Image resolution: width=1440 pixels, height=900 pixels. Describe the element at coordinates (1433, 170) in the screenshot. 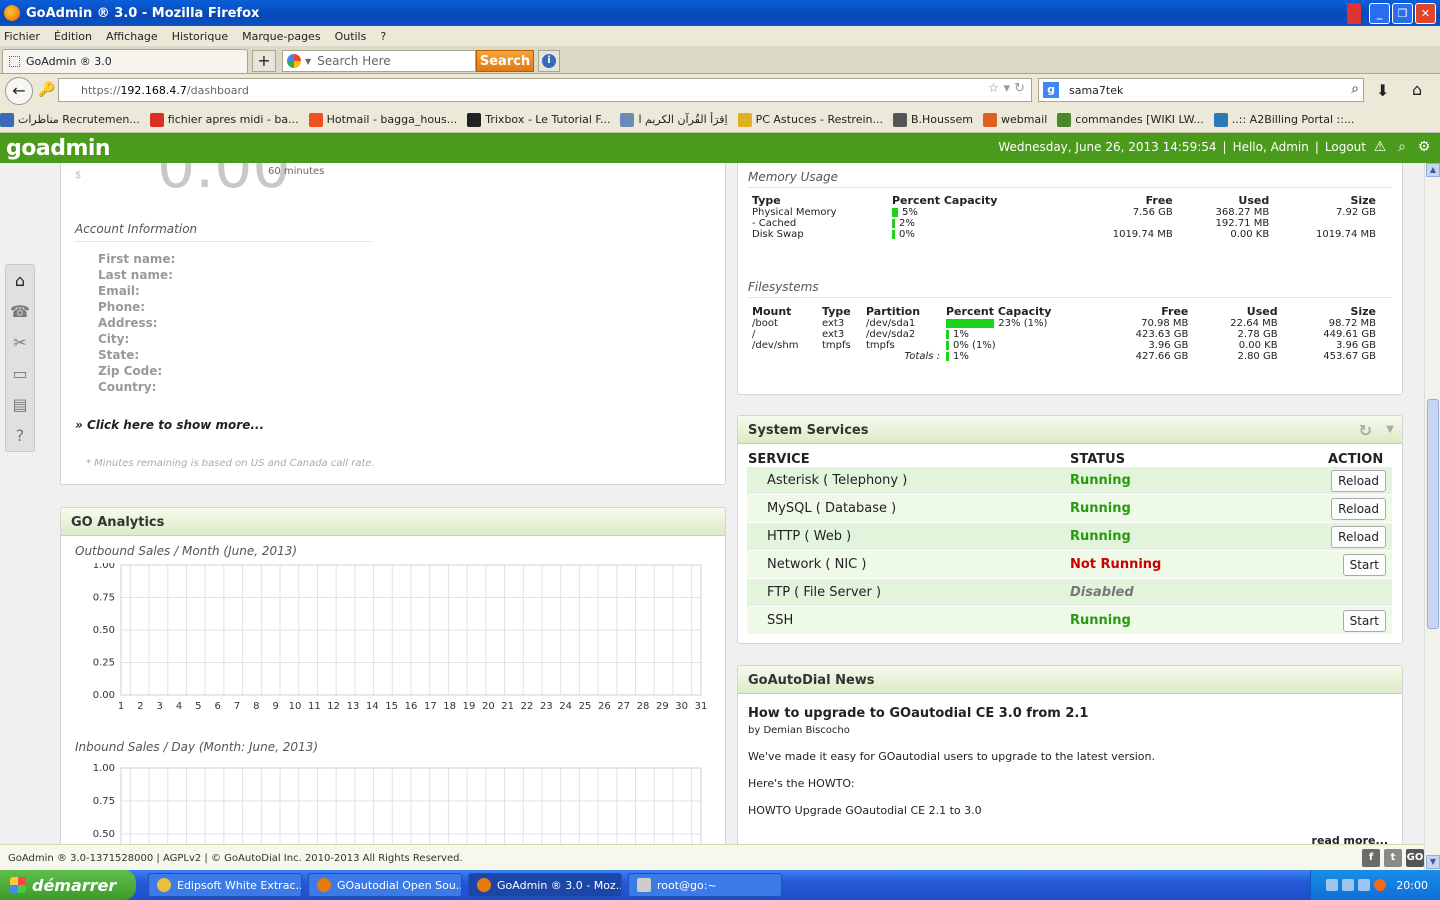

I see `scroll-up-icon: ▲` at that location.